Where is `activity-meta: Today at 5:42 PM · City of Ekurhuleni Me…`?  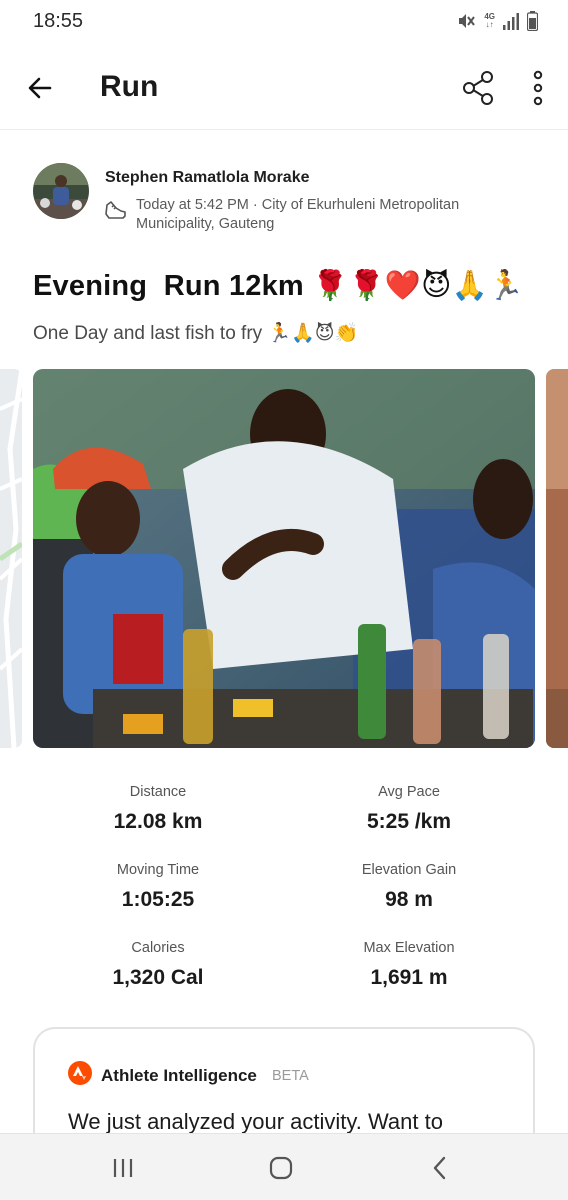 activity-meta: Today at 5:42 PM · City of Ekurhuleni Me… is located at coordinates (298, 214).